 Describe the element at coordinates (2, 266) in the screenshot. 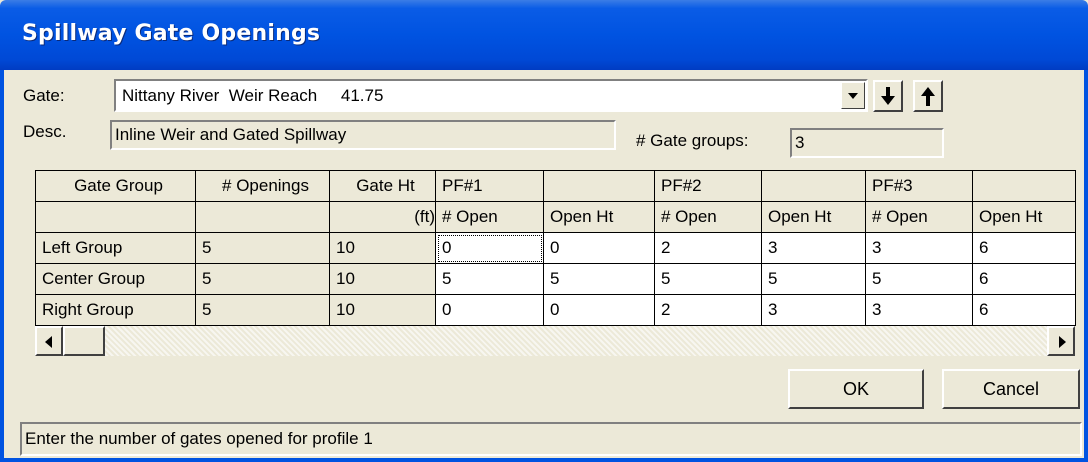

I see `window-frame-left` at that location.